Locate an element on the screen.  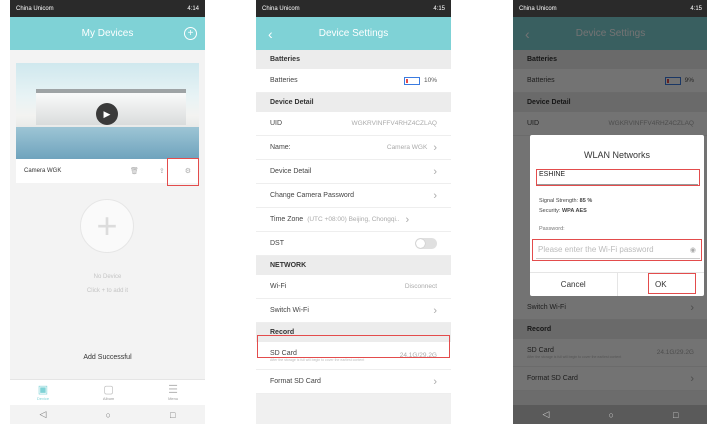
batteries-row: Batteries 9% is located at coordinates (610, 81).